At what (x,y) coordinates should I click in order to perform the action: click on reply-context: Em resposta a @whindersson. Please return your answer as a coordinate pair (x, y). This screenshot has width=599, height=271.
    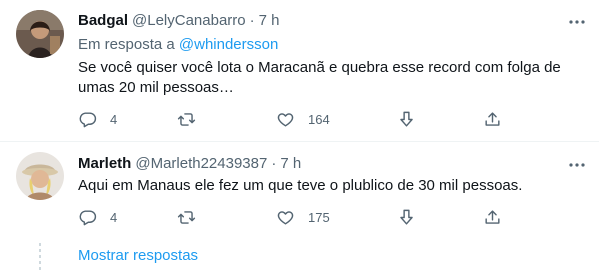
    Looking at the image, I should click on (178, 44).